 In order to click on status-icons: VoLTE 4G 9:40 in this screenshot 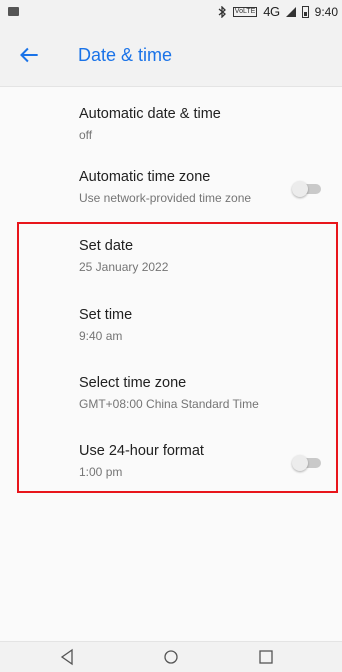, I will do `click(278, 11)`.